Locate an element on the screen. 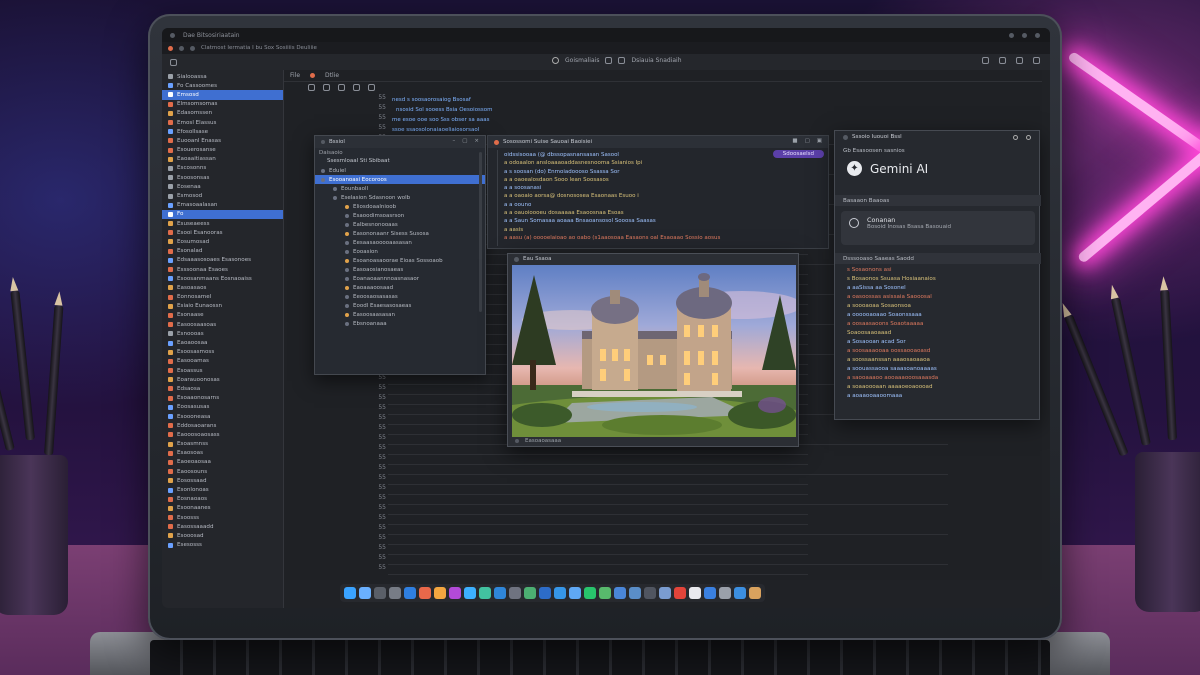 The image size is (1200, 675). maps-icon is located at coordinates (485, 593).